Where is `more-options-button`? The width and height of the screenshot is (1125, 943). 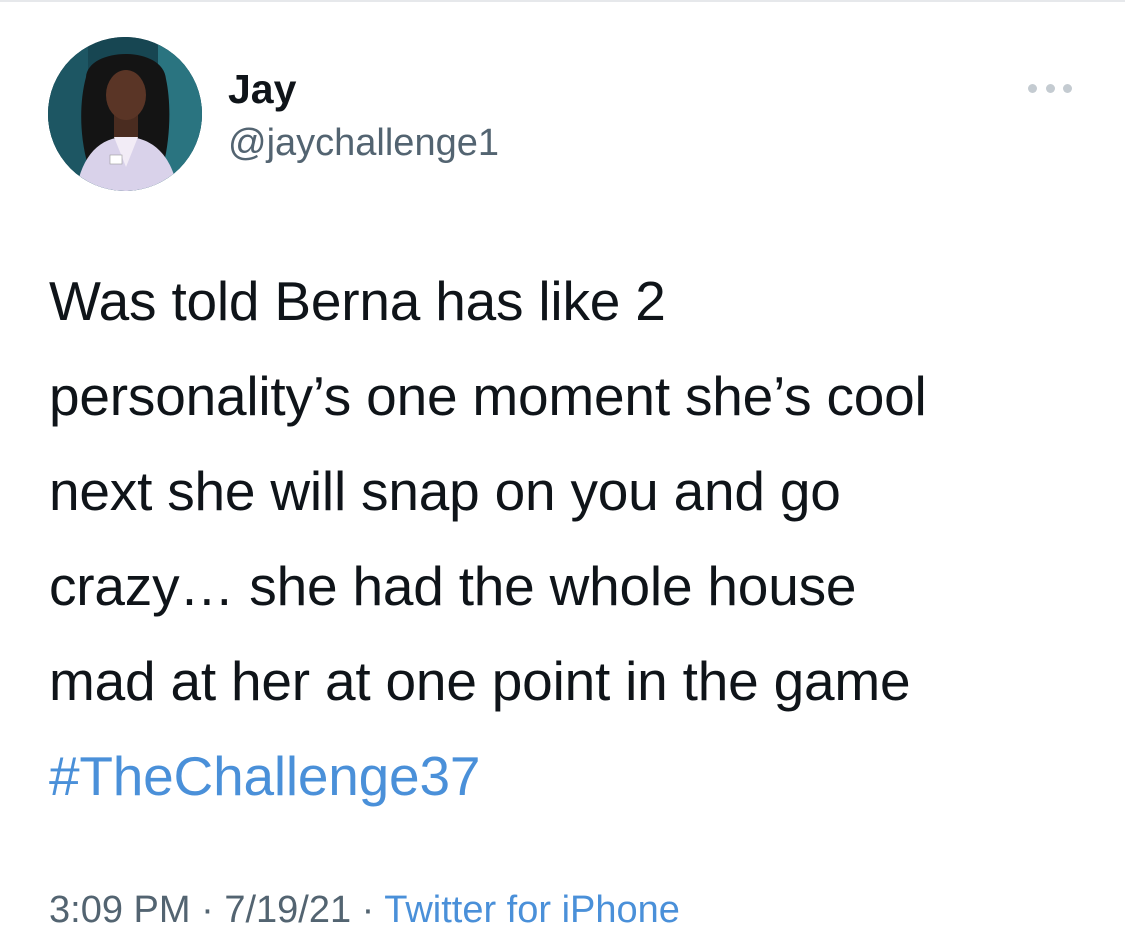 more-options-button is located at coordinates (1050, 88).